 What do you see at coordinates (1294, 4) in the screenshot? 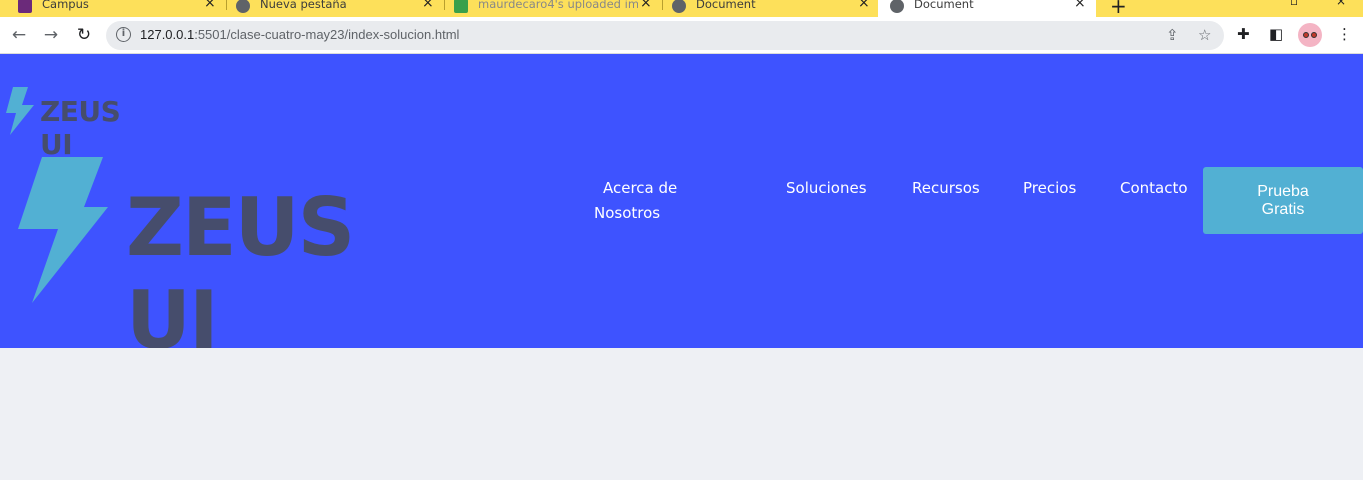
I see `restore-window-icon: ▫` at bounding box center [1294, 4].